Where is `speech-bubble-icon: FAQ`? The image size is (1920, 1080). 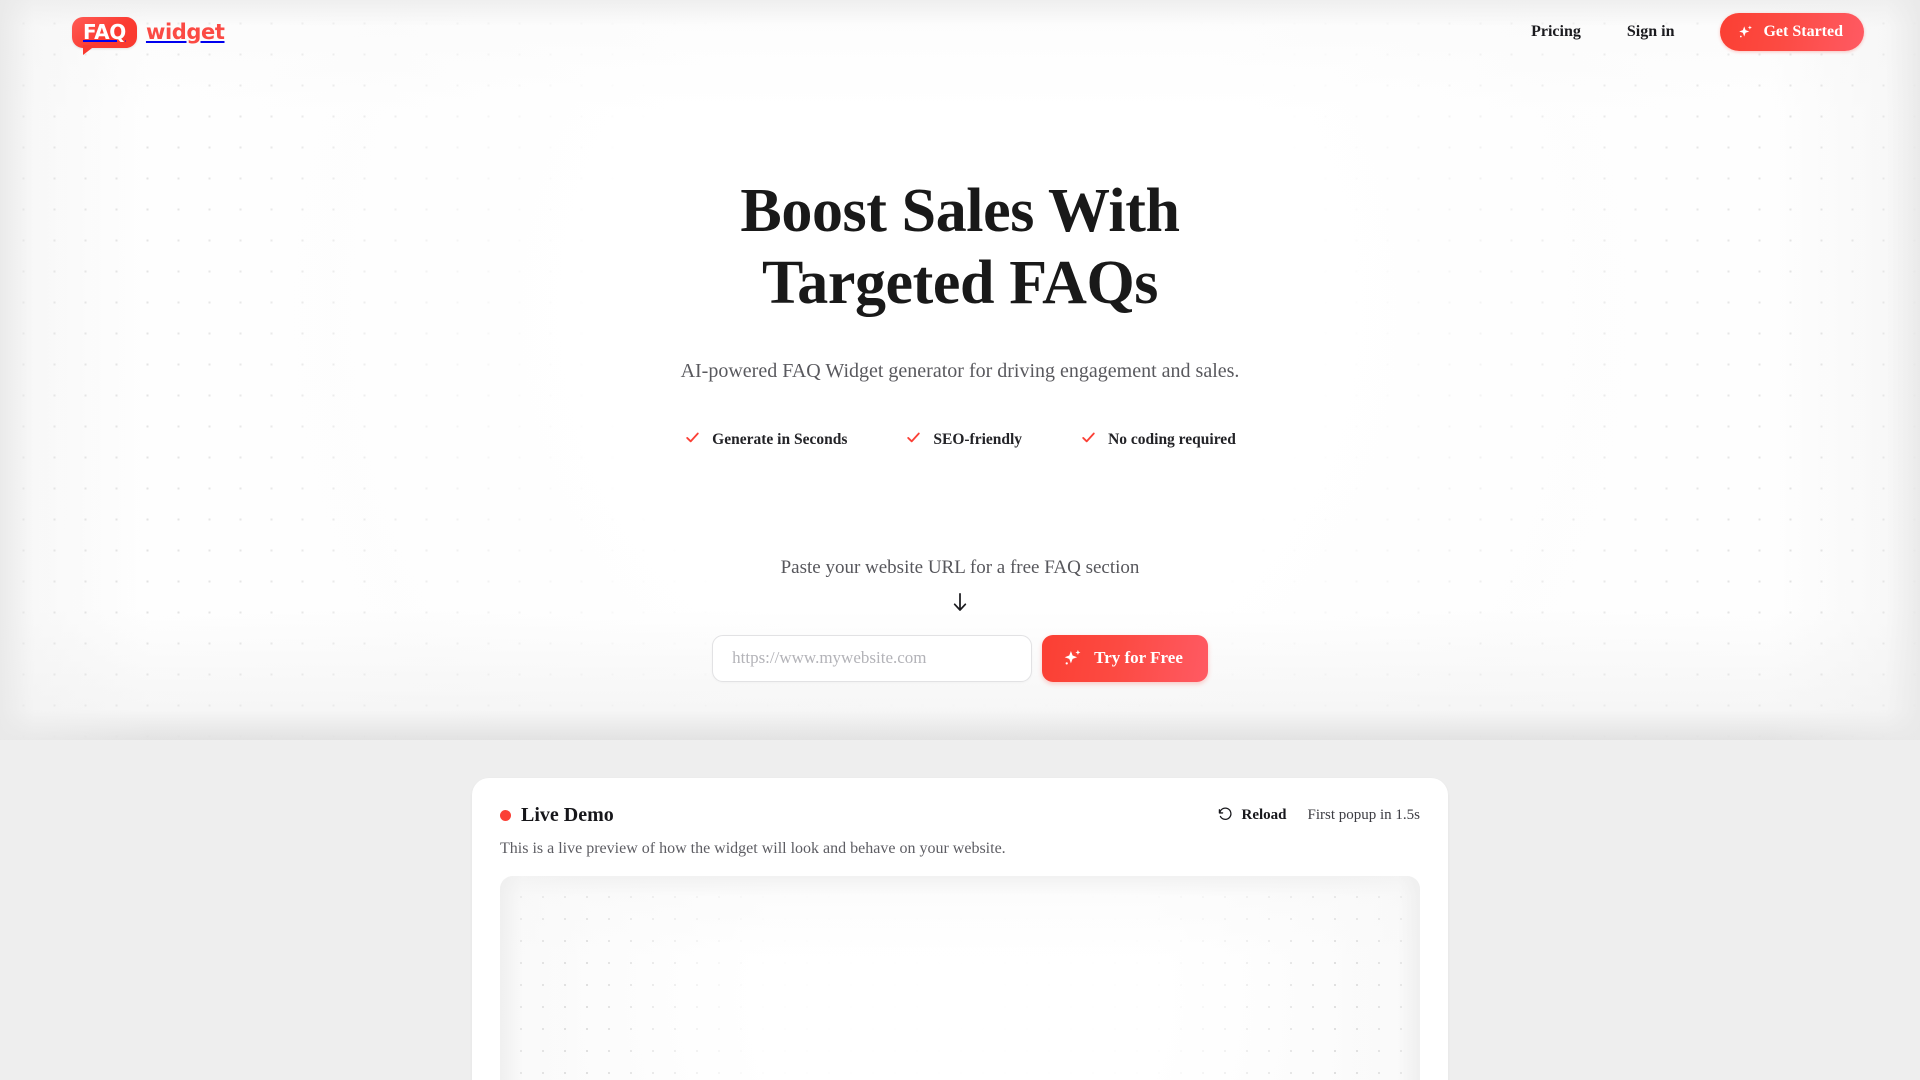 speech-bubble-icon: FAQ is located at coordinates (104, 35).